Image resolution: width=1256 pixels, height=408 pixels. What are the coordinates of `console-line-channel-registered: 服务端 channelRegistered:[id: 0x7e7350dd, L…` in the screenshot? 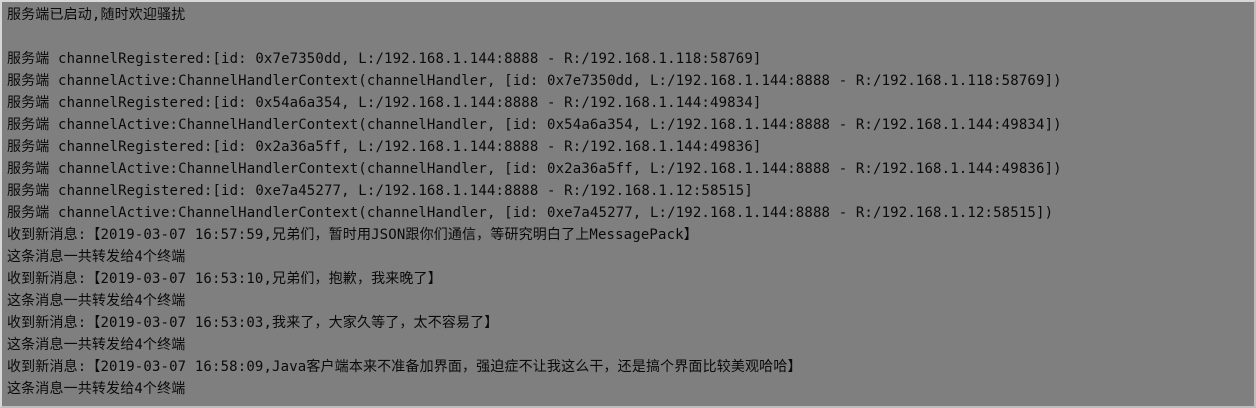 It's located at (384, 59).